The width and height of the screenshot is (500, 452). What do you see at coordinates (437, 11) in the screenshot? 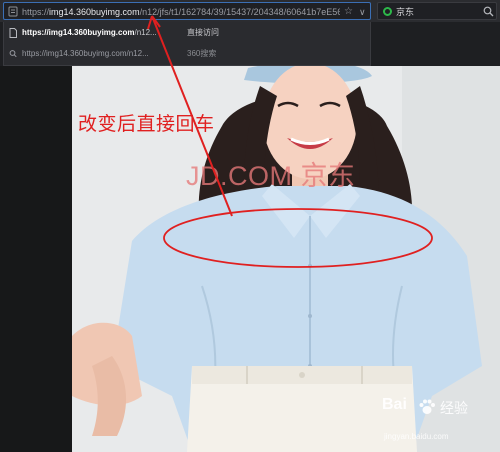
I see `search-box: 京东` at bounding box center [437, 11].